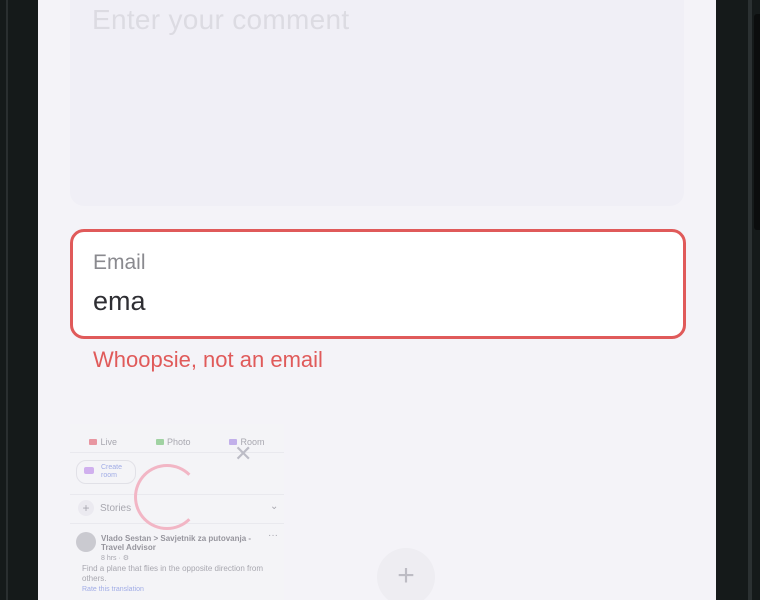  What do you see at coordinates (750, 300) in the screenshot?
I see `bezel-edge-right` at bounding box center [750, 300].